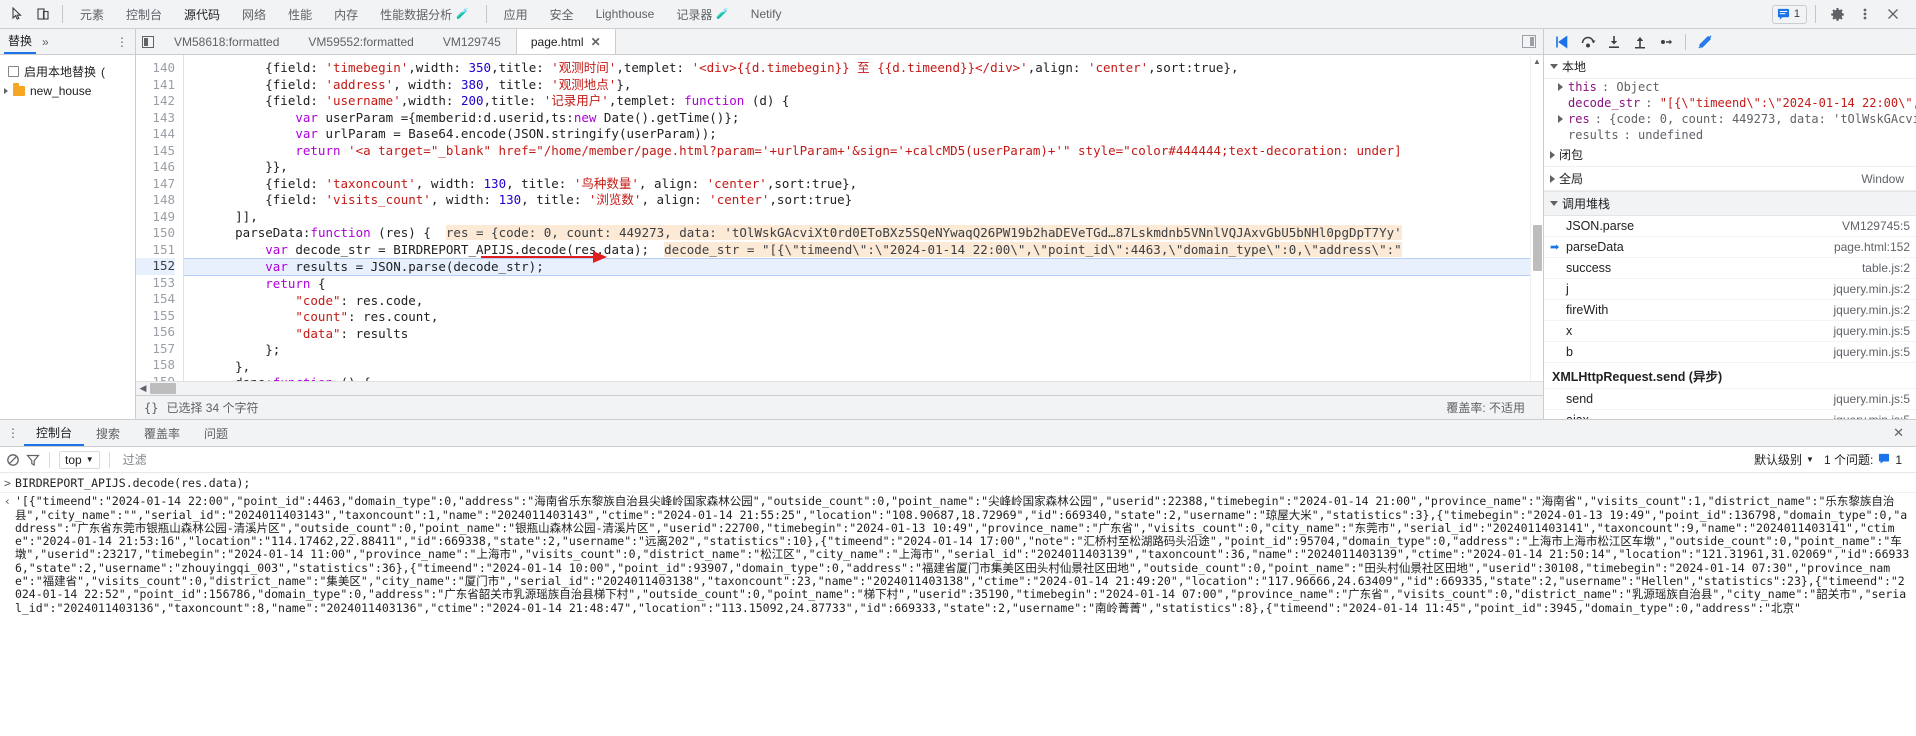 This screenshot has width=1916, height=736. What do you see at coordinates (1730, 289) in the screenshot?
I see `callstack-row: j jquery.min.js:2` at bounding box center [1730, 289].